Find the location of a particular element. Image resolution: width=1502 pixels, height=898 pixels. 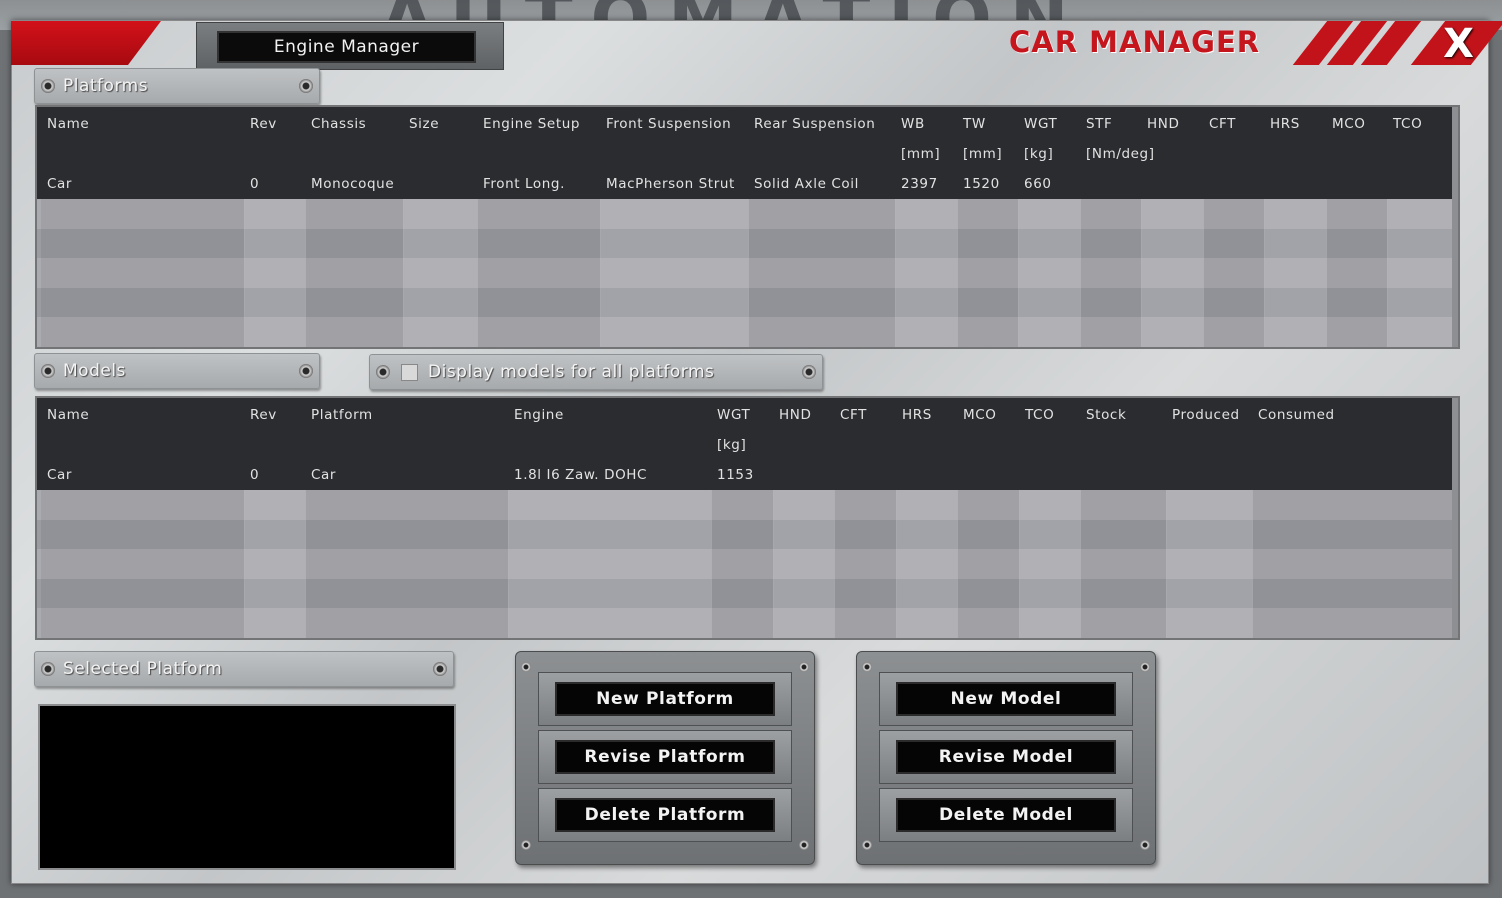

model-col-header: Engine is located at coordinates (539, 415).